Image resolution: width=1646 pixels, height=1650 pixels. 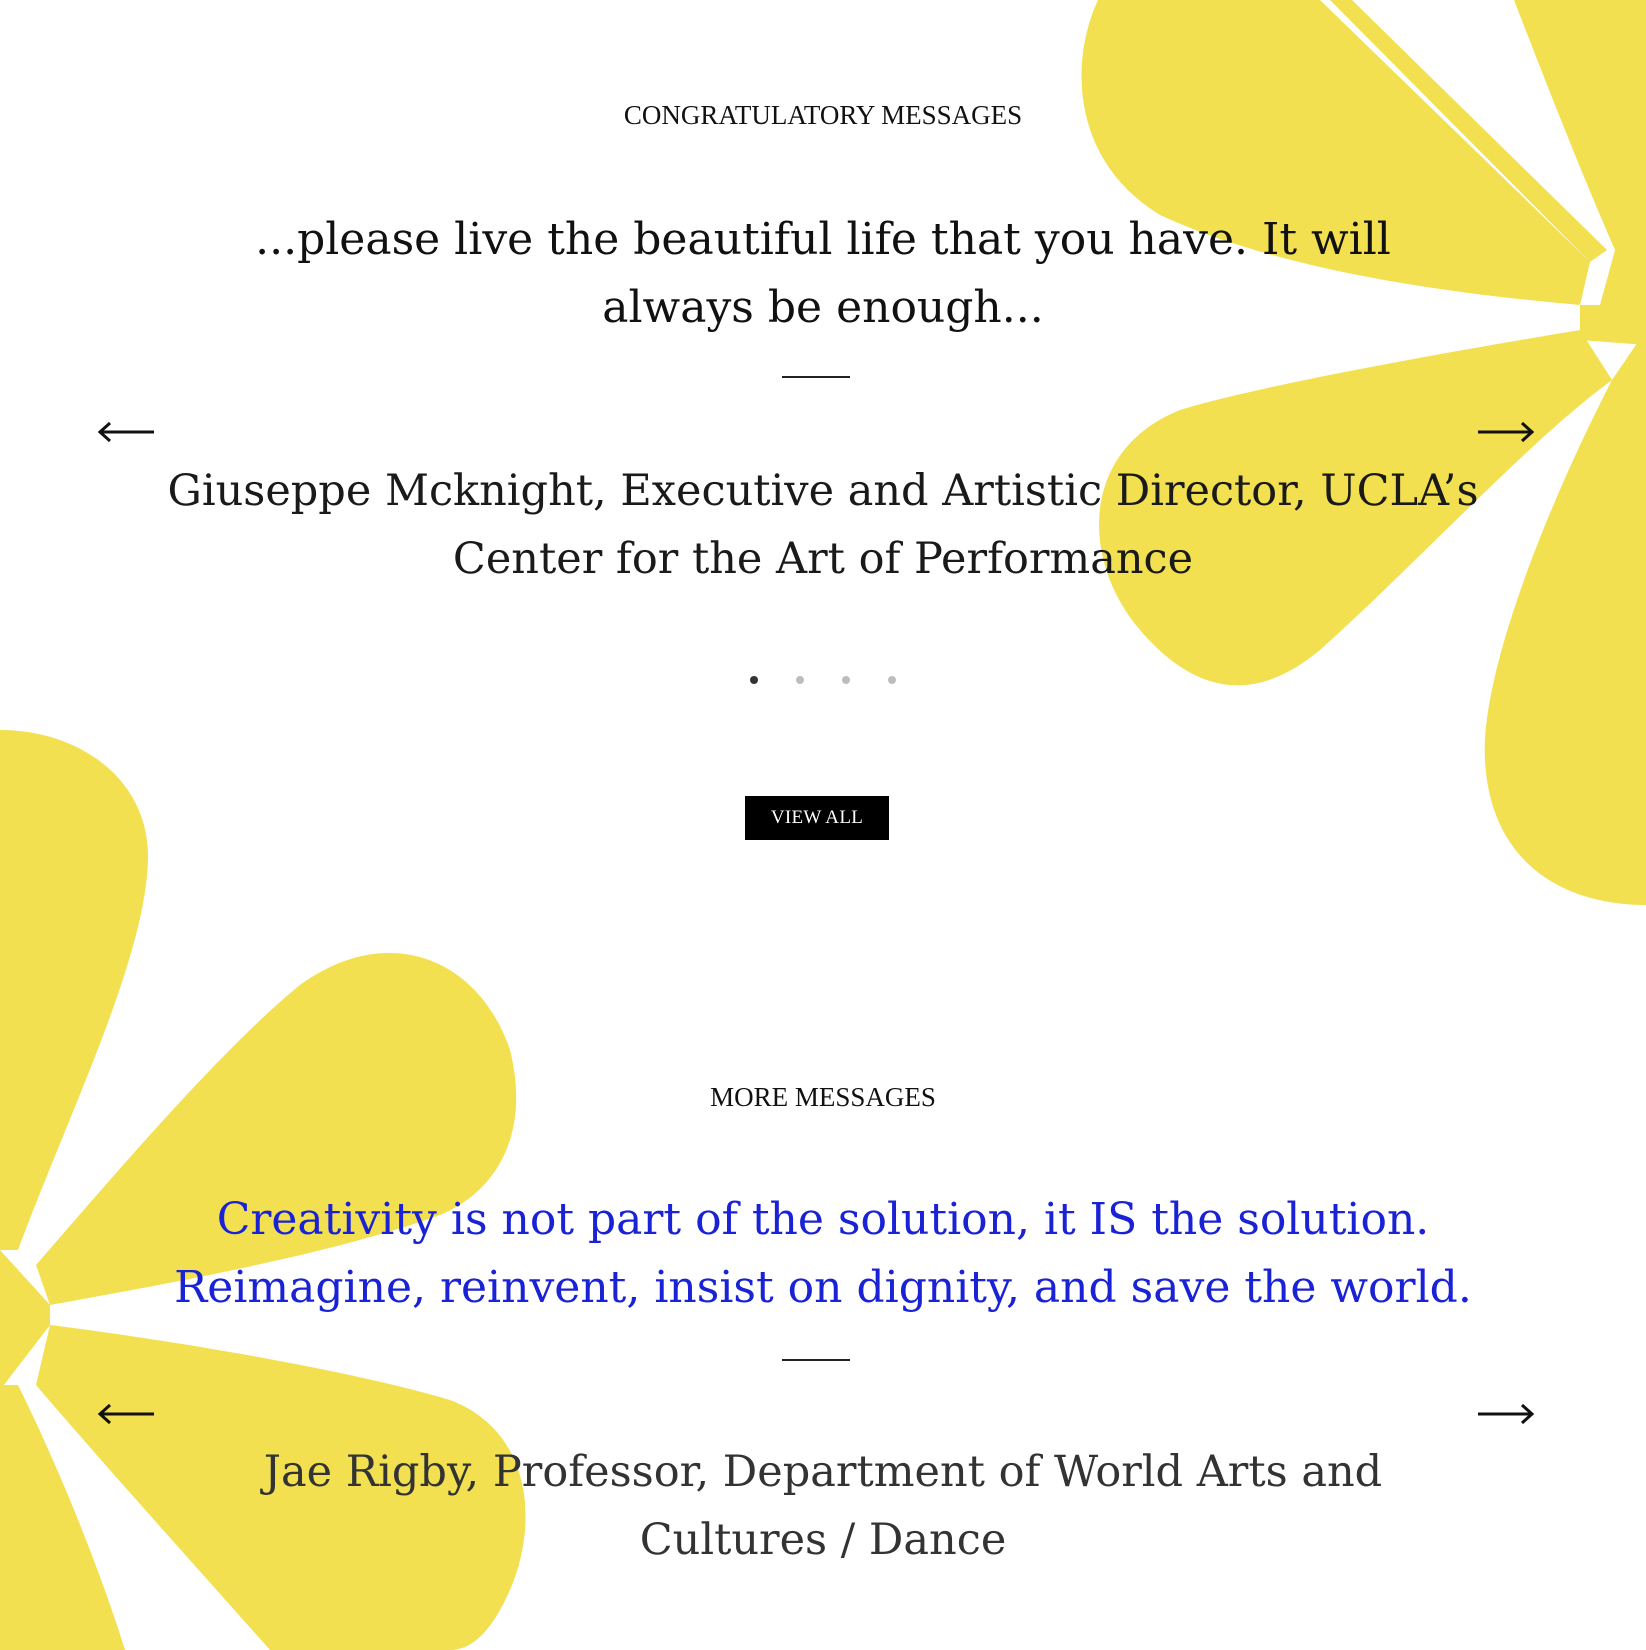 What do you see at coordinates (823, 115) in the screenshot?
I see `section-heading: CONGRATULATORY MESSAGES` at bounding box center [823, 115].